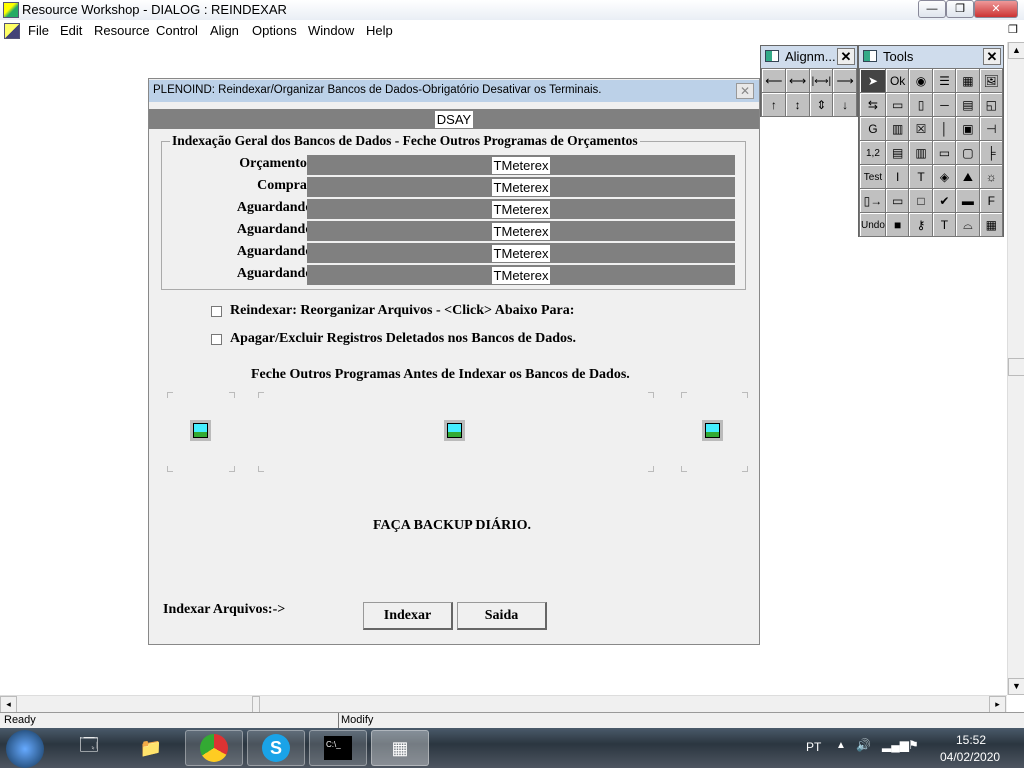 This screenshot has height=768, width=1024. What do you see at coordinates (895, 745) in the screenshot?
I see `signal-icon: ▂▄▆` at bounding box center [895, 745].